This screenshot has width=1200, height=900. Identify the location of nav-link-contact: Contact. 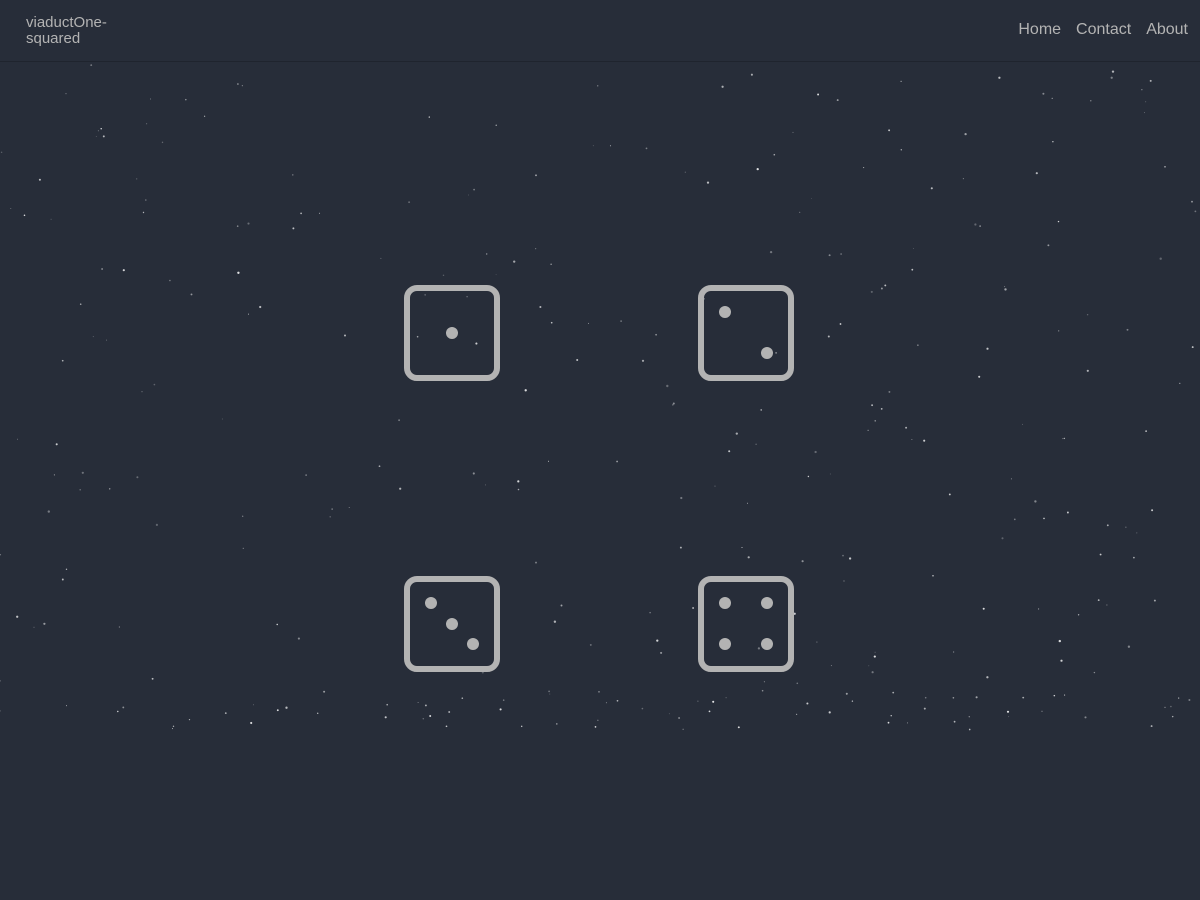
(1103, 30).